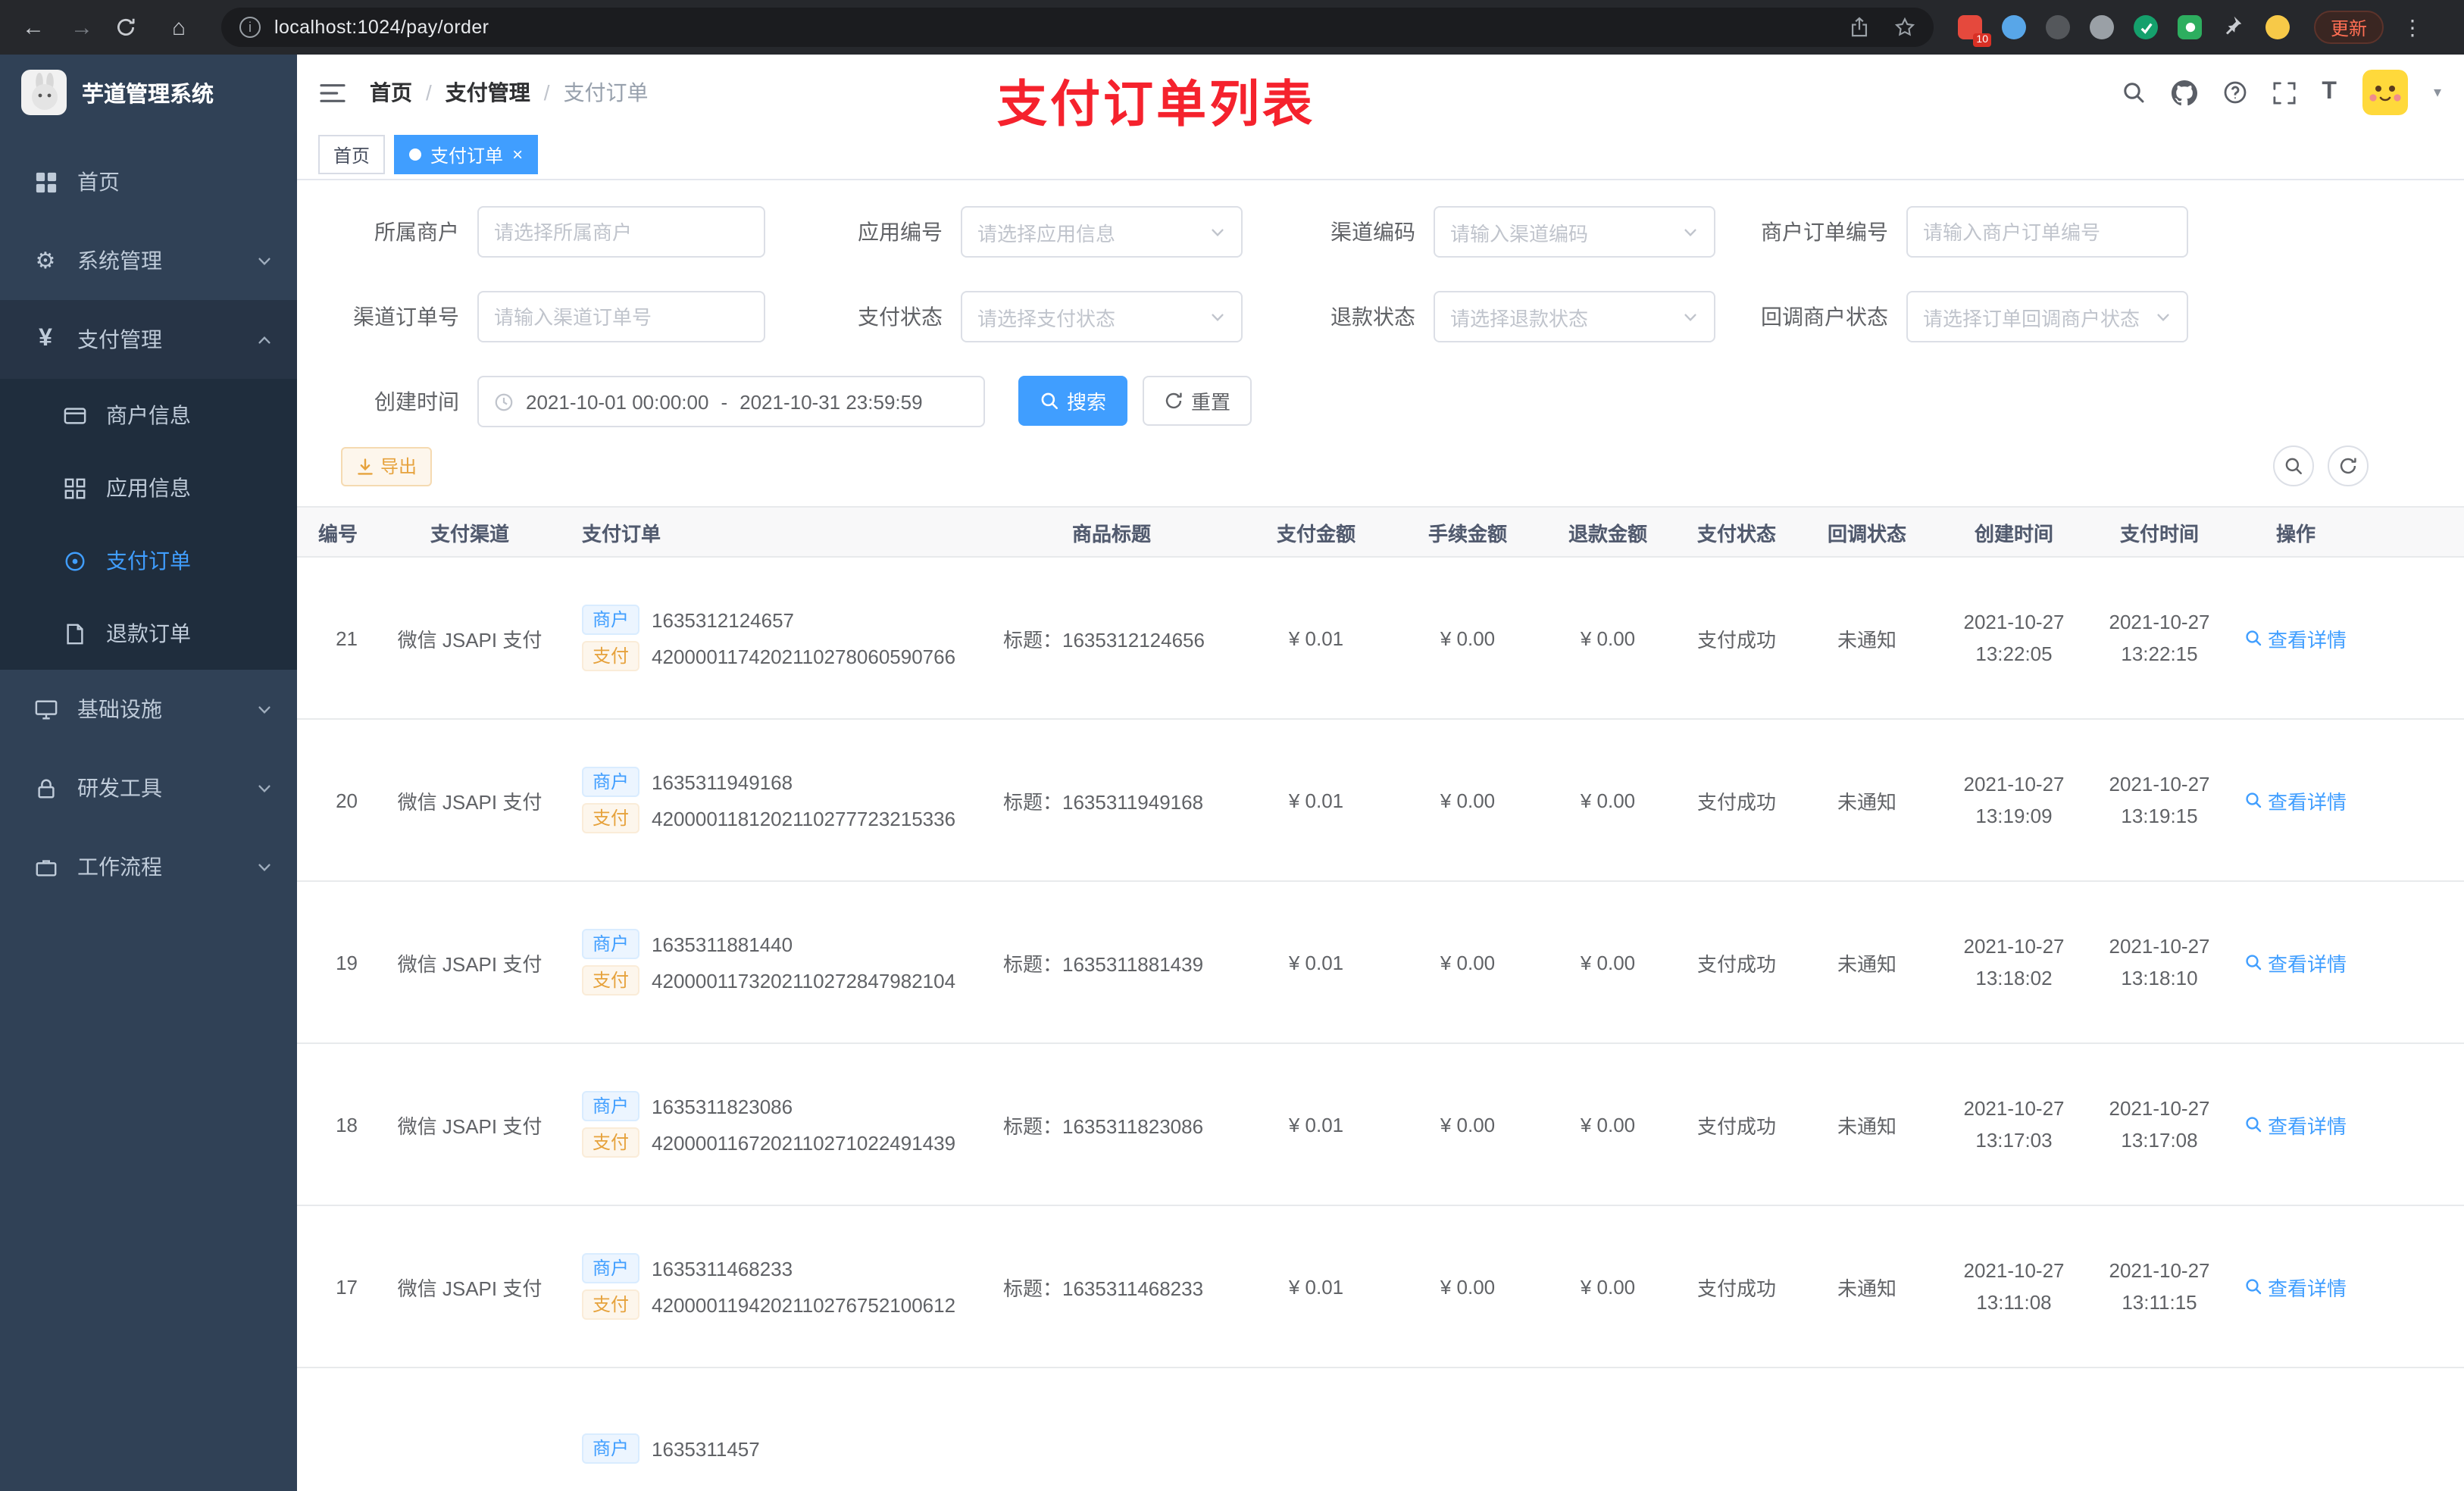  Describe the element at coordinates (148, 633) in the screenshot. I see `sidebar-item-refund-order: 退款订单` at that location.